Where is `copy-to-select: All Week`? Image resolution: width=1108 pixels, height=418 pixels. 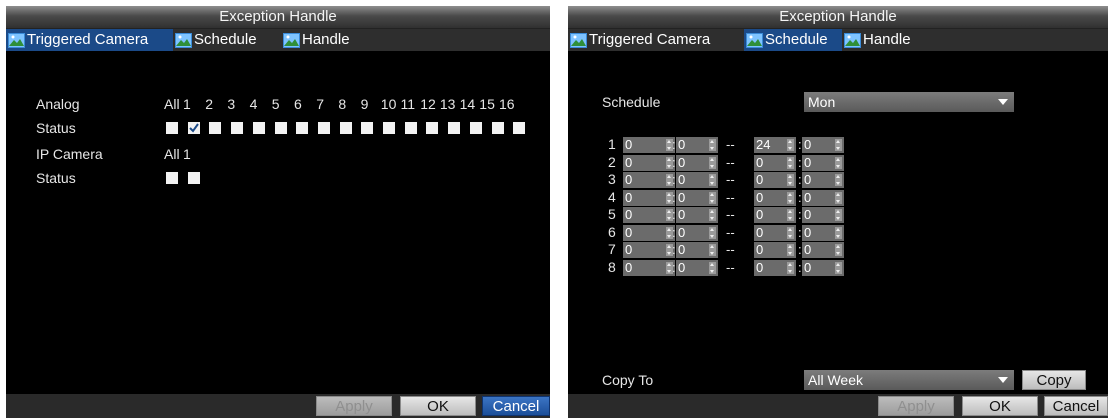 copy-to-select: All Week is located at coordinates (909, 380).